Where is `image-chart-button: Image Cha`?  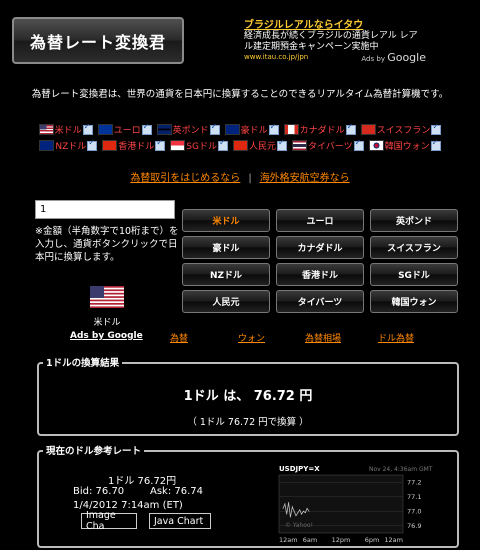
image-chart-button: Image Cha is located at coordinates (109, 521).